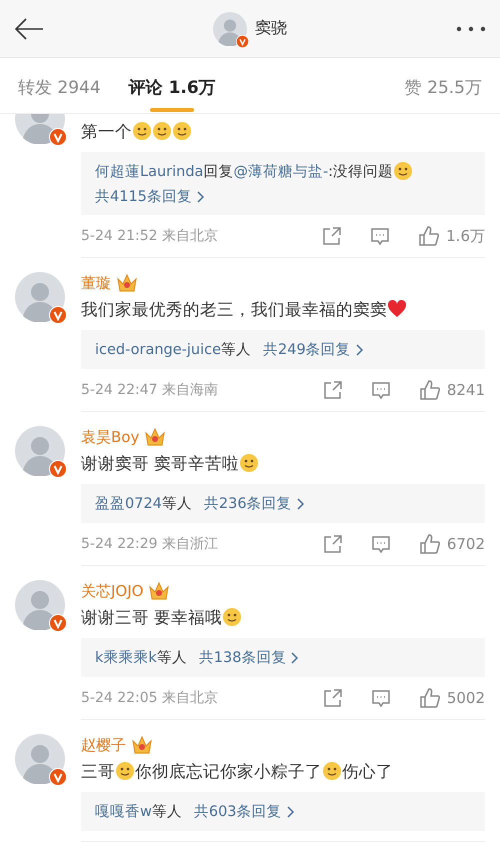  What do you see at coordinates (96, 283) in the screenshot?
I see `user-name: 董璇` at bounding box center [96, 283].